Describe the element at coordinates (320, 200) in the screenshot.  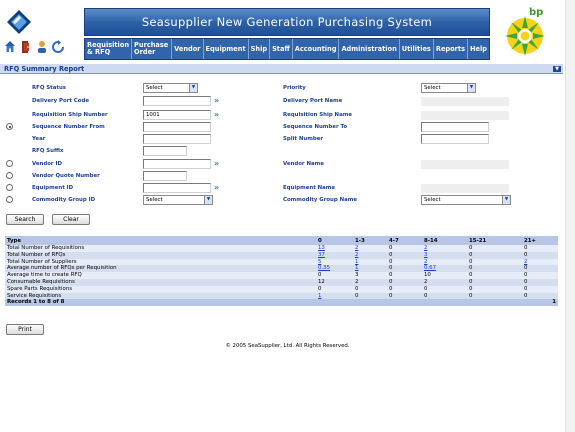
I see `commodity-group-name-label: Commodity Group Name` at that location.